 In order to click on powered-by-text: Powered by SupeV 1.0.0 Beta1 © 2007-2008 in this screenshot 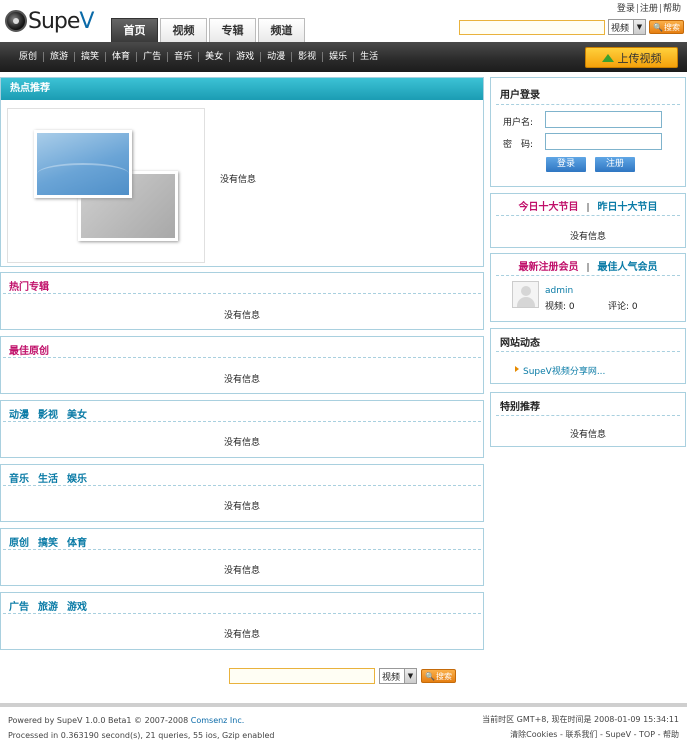, I will do `click(98, 720)`.